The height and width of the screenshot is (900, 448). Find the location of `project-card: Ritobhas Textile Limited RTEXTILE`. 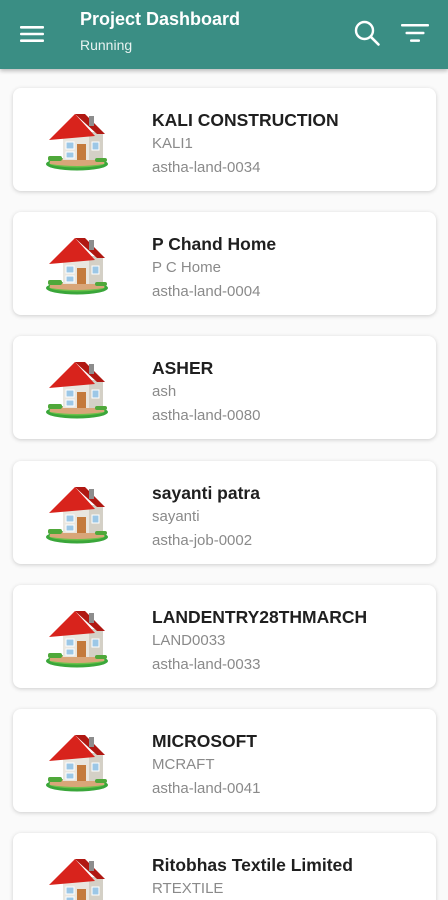

project-card: Ritobhas Textile Limited RTEXTILE is located at coordinates (224, 866).